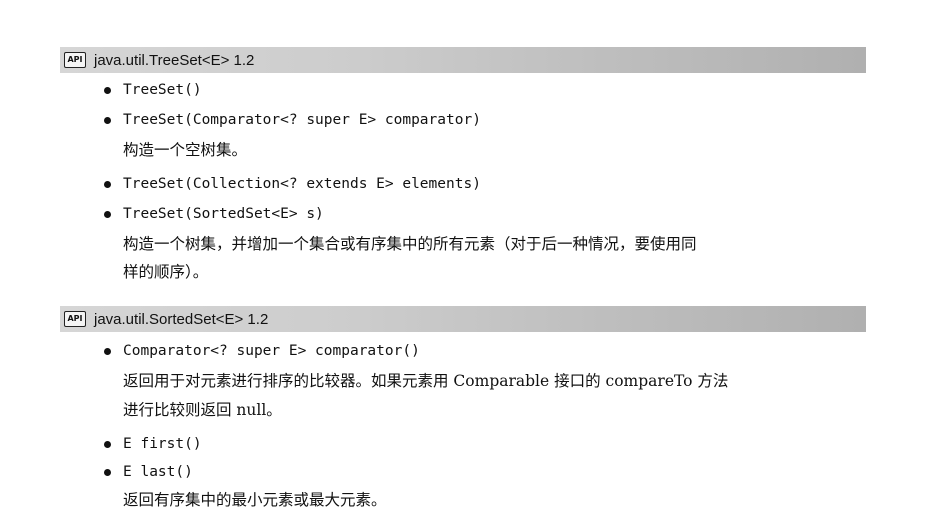 This screenshot has height=524, width=926. I want to click on method-description: 构造一个树集，并增加一个集合或有序集中的所有元素（对于后一种情况，要使用同, so click(410, 244).